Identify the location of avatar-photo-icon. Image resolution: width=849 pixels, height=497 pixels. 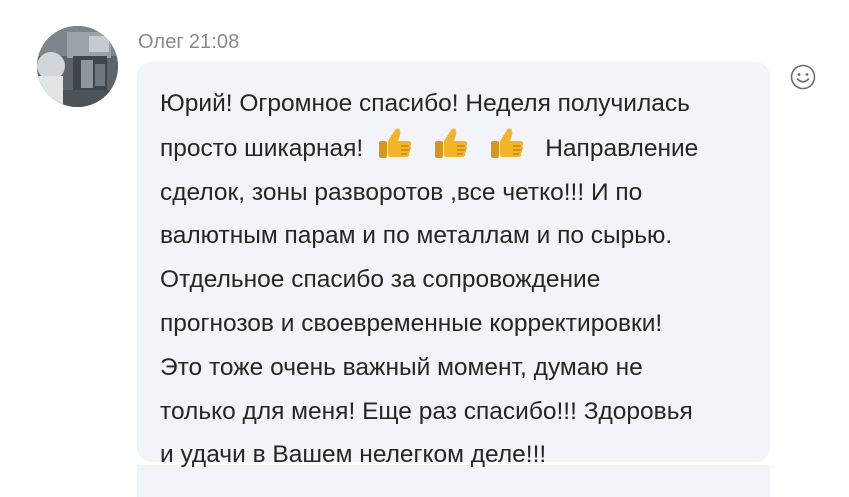
(77, 66).